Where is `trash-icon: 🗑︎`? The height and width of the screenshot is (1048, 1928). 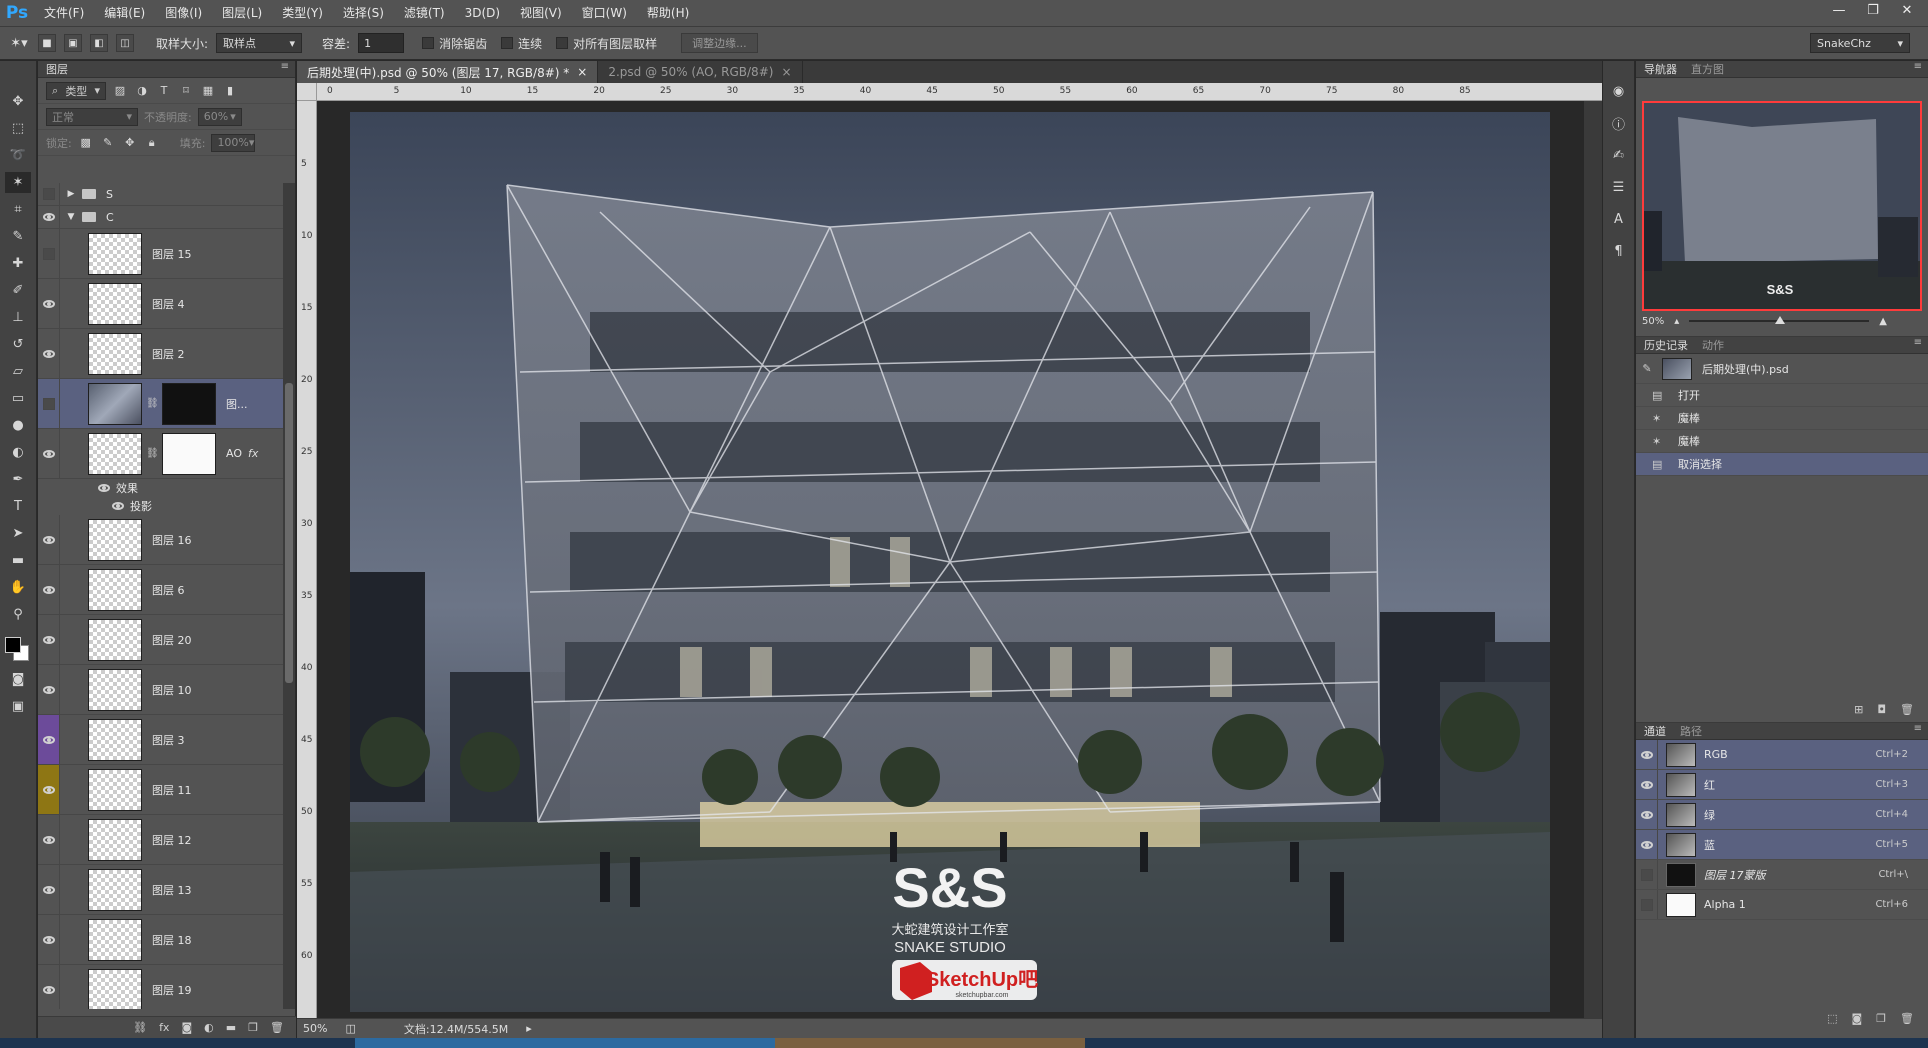 trash-icon: 🗑︎ is located at coordinates (1907, 1018).